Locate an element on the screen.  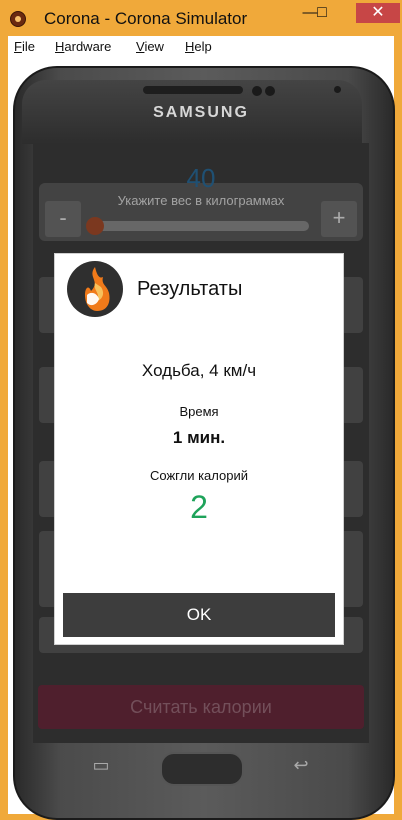
recent-apps-icon: ▭ is located at coordinates (101, 765).